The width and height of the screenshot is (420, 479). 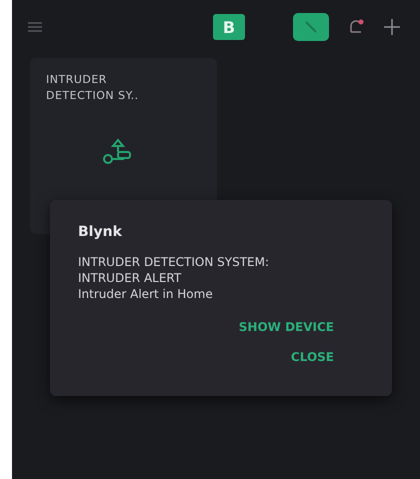 What do you see at coordinates (174, 262) in the screenshot?
I see `message-line: INTRUDER DETECTION SYSTEM:` at bounding box center [174, 262].